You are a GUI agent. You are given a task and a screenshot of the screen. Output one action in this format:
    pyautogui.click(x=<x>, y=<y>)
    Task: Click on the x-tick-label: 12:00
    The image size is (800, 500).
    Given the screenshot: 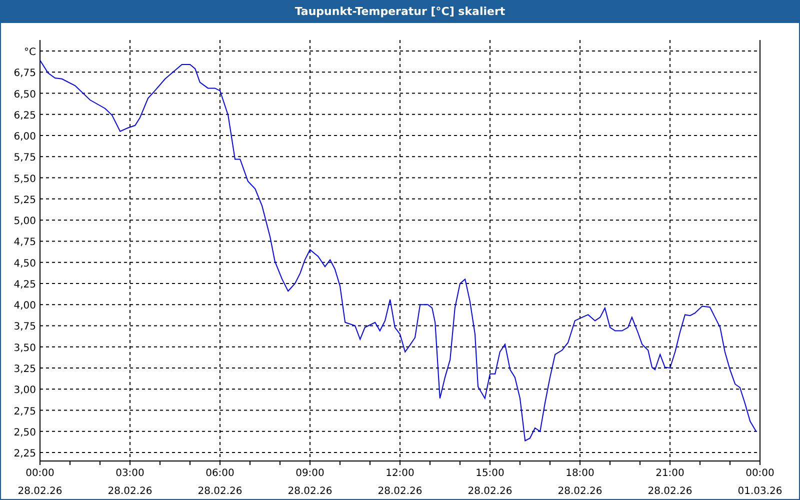 What is the action you would take?
    pyautogui.click(x=400, y=473)
    